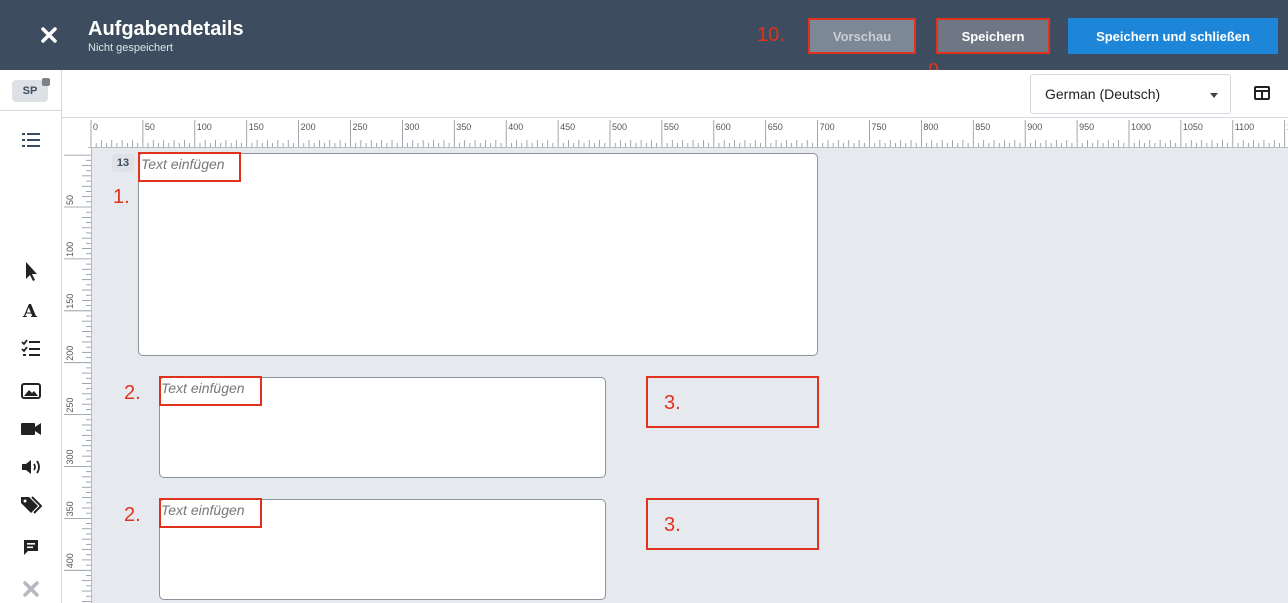 This screenshot has height=603, width=1288. Describe the element at coordinates (31, 141) in the screenshot. I see `list-icon` at that location.